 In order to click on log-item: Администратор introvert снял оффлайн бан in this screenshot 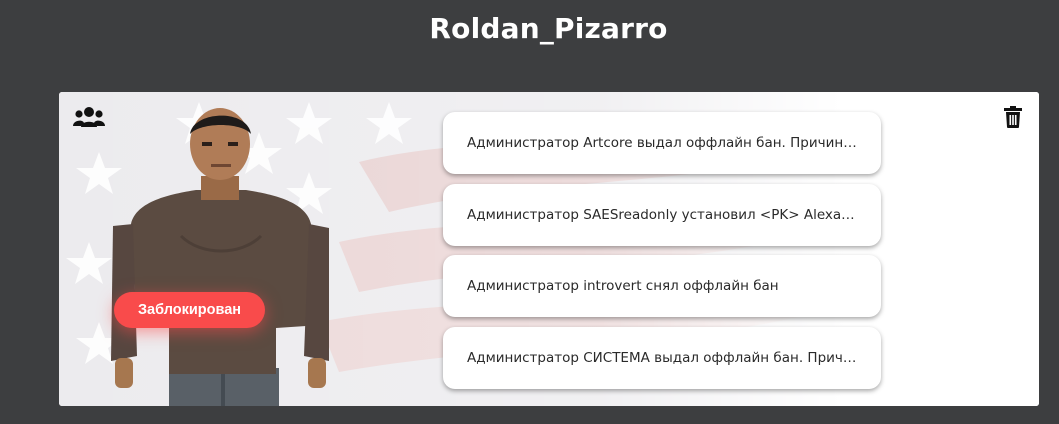, I will do `click(662, 286)`.